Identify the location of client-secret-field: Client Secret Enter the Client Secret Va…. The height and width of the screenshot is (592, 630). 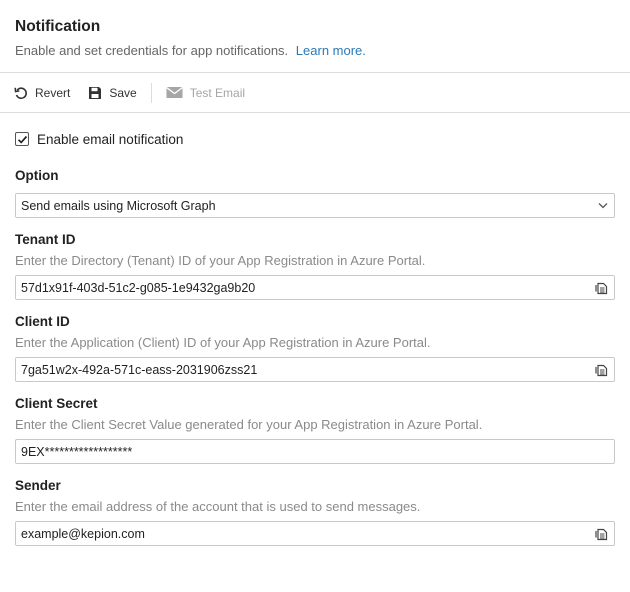
(315, 429).